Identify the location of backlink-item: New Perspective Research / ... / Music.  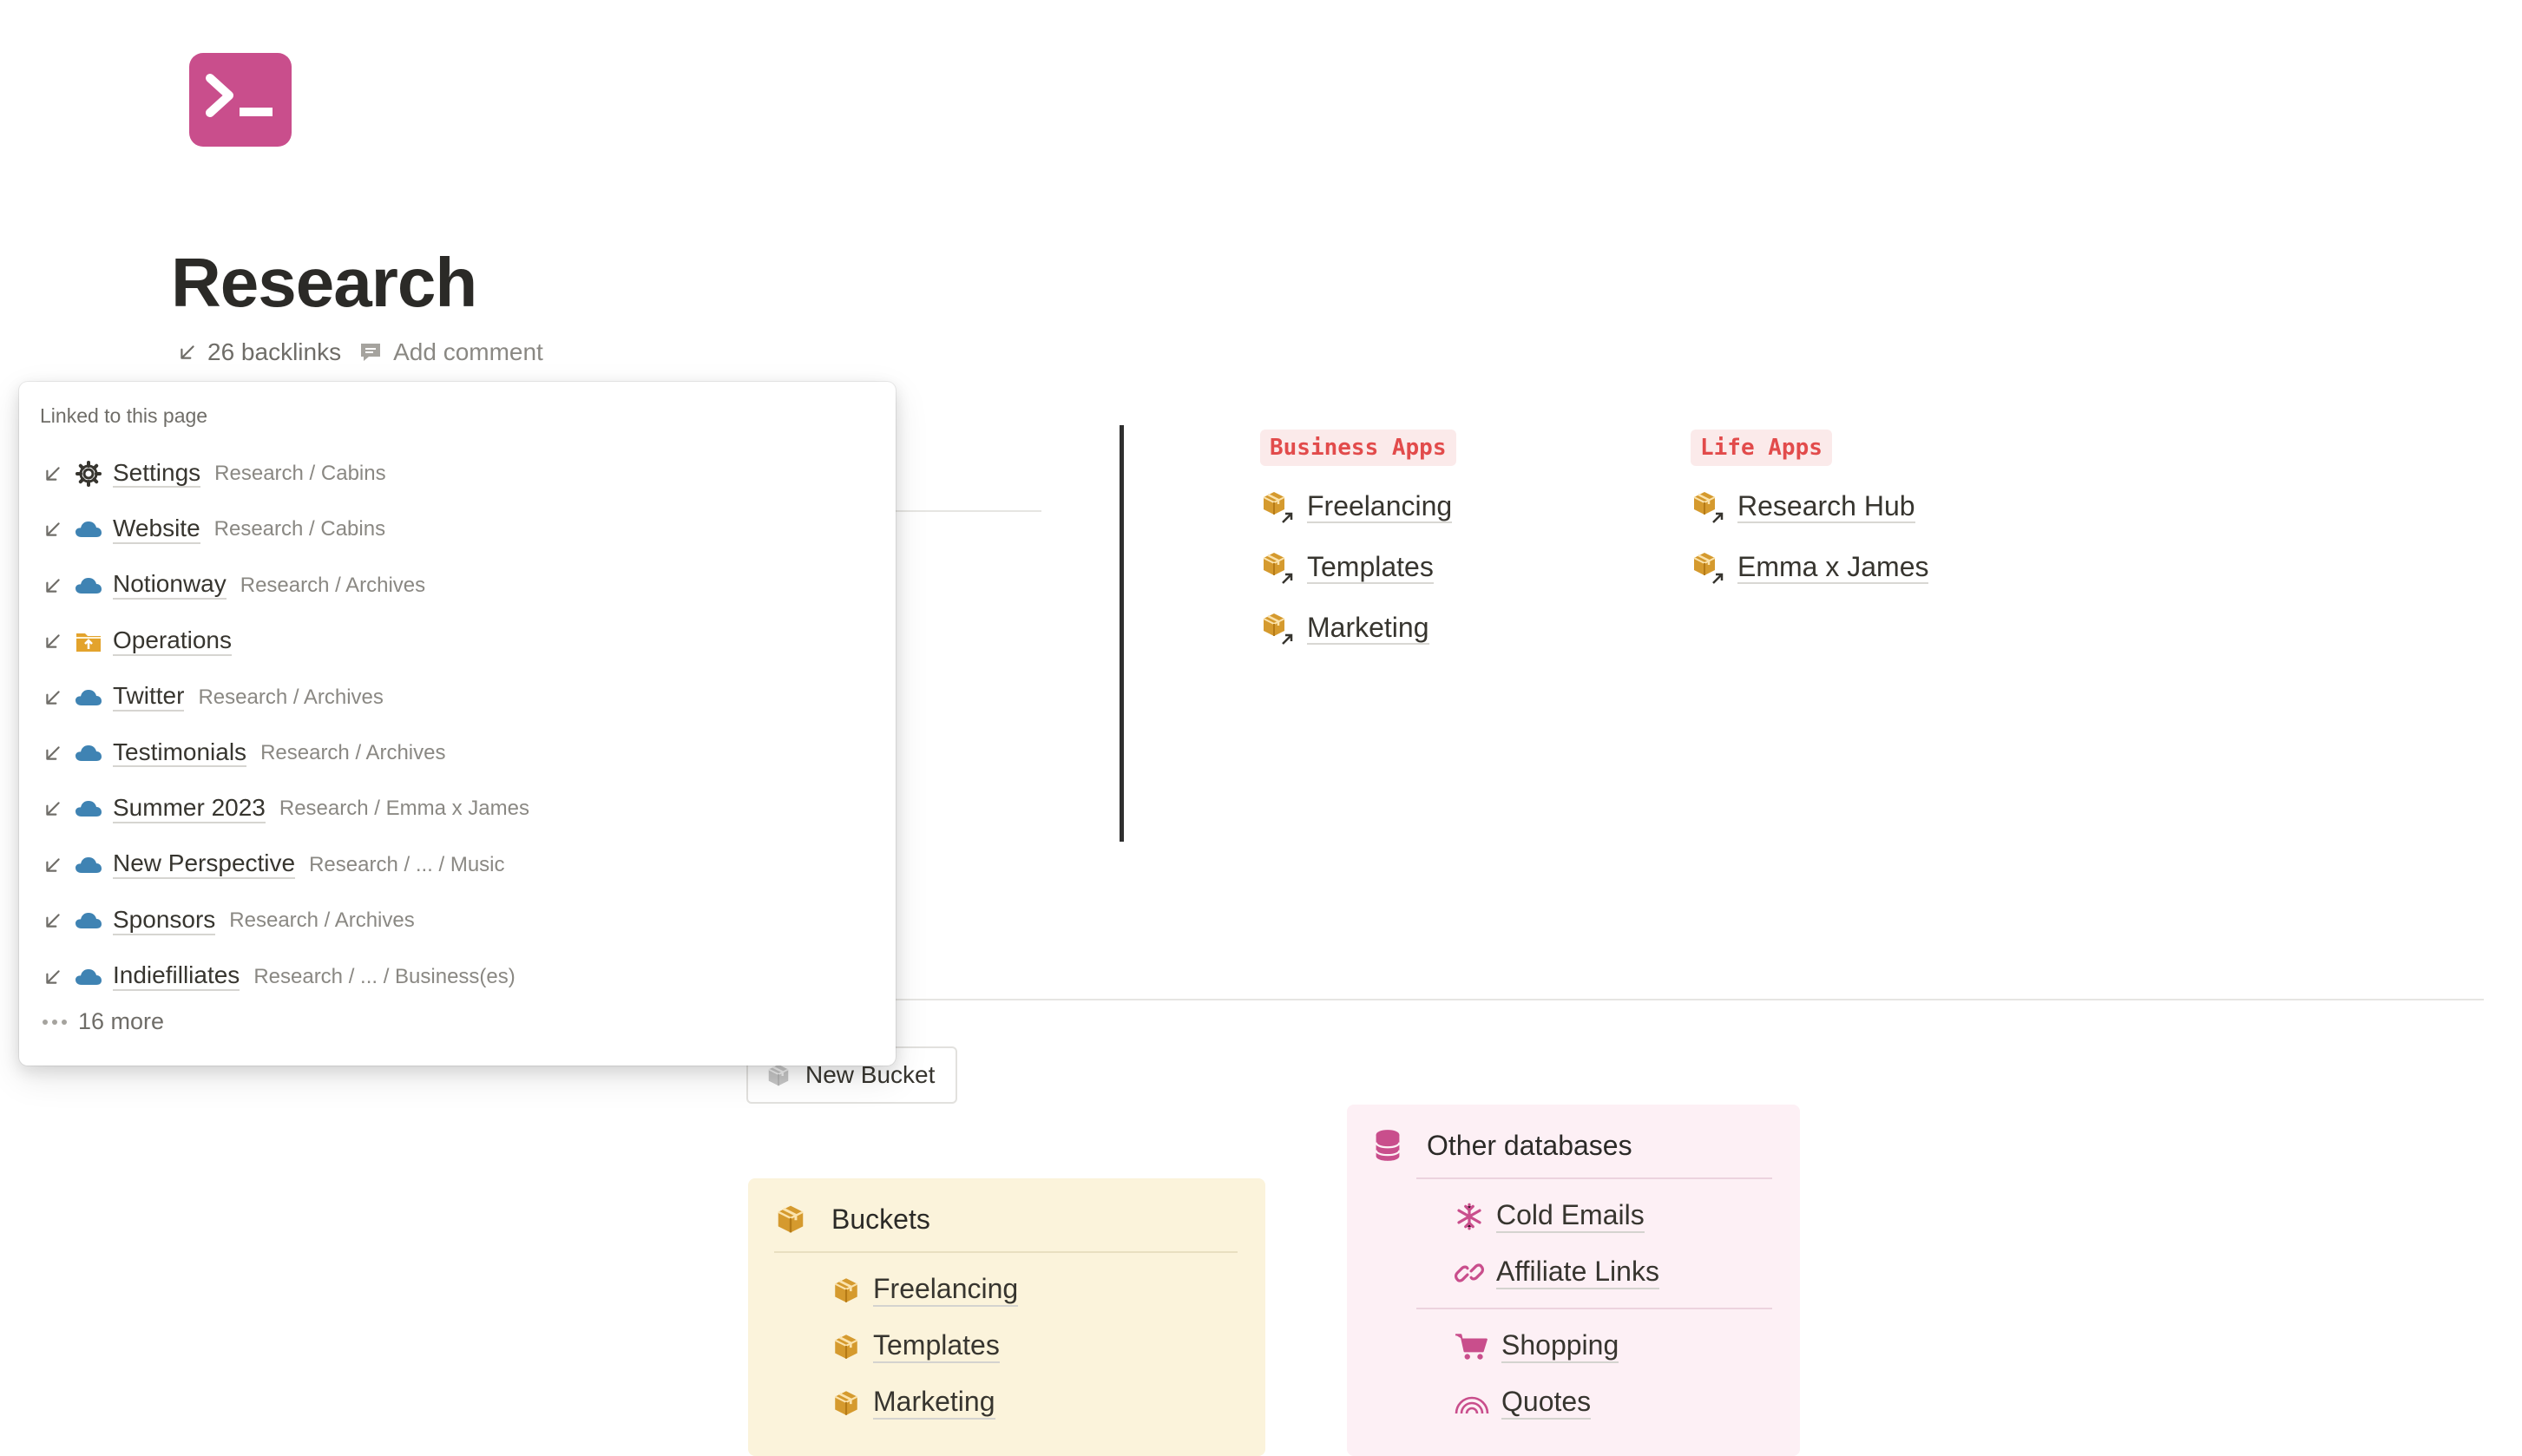
(274, 865).